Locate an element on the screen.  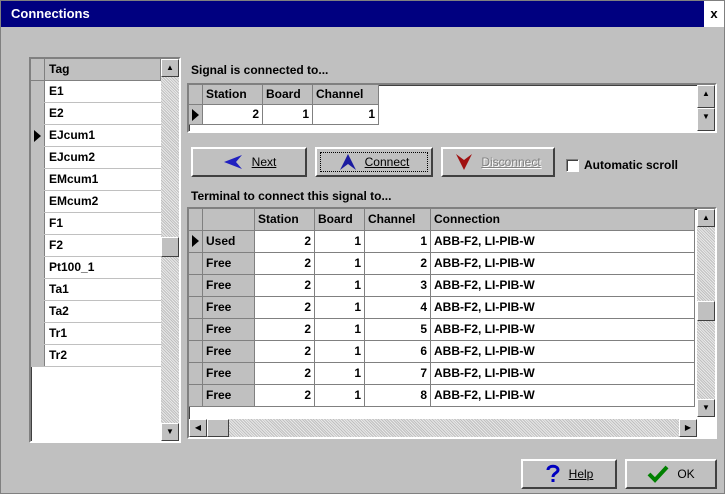
list-item: Tr2 is located at coordinates (96, 356).